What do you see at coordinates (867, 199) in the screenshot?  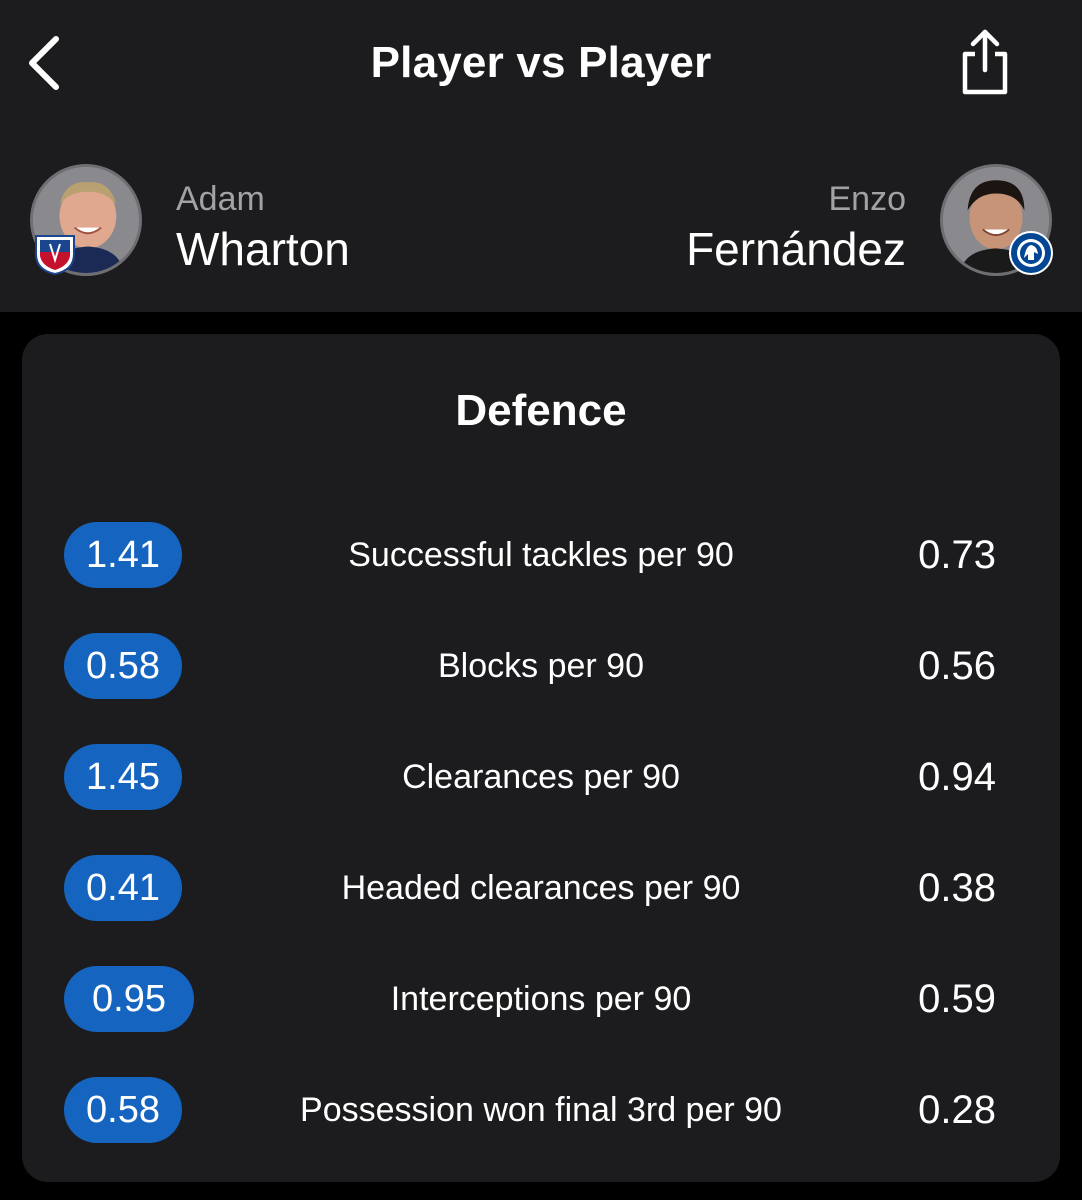 I see `player-right-first-name: Enzo` at bounding box center [867, 199].